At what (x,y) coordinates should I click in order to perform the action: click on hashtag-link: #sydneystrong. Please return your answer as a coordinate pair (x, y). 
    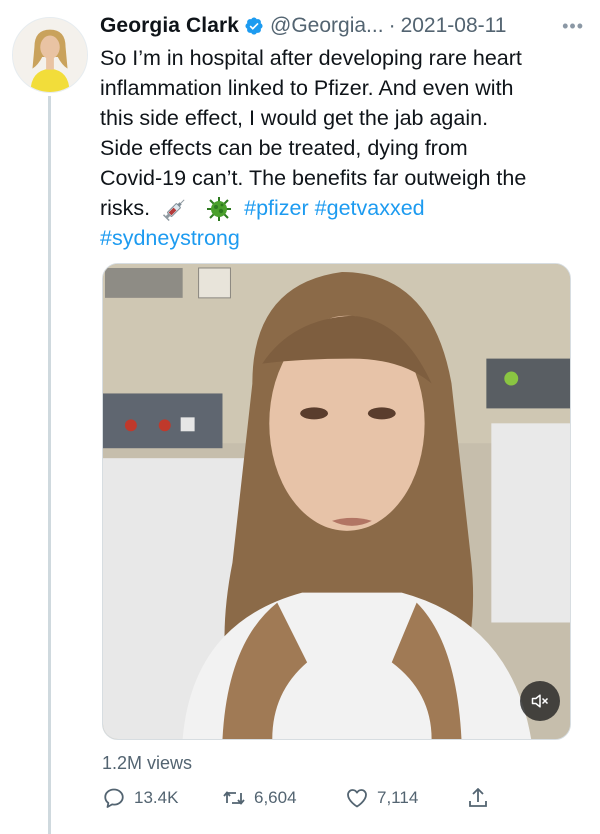
    Looking at the image, I should click on (170, 238).